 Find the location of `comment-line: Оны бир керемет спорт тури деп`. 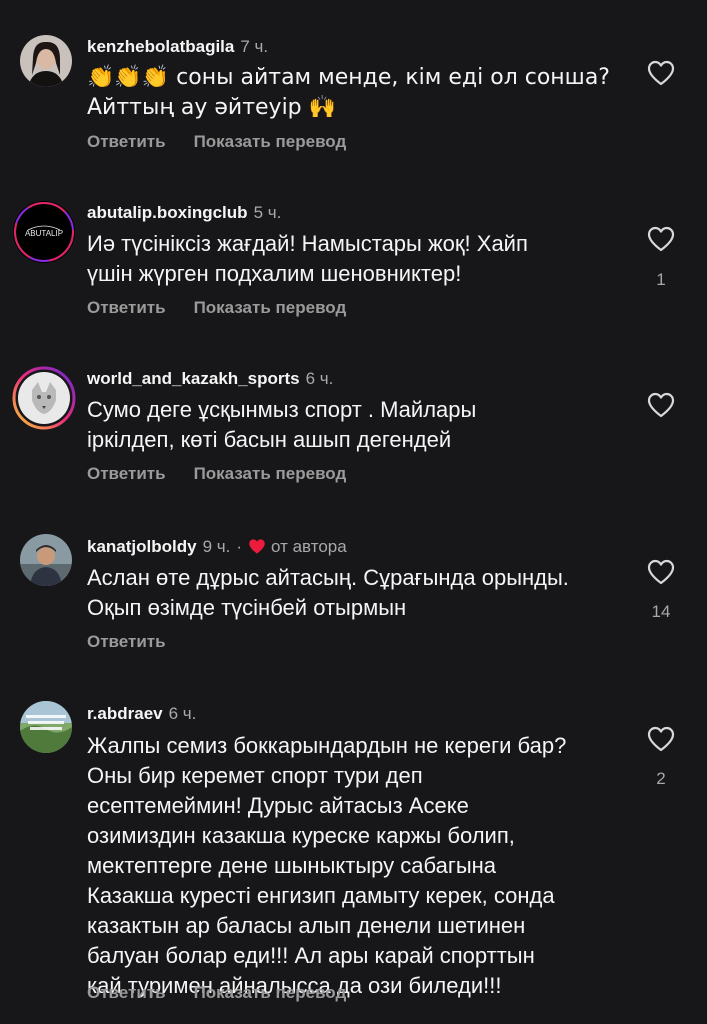

comment-line: Оны бир керемет спорт тури деп is located at coordinates (255, 775).